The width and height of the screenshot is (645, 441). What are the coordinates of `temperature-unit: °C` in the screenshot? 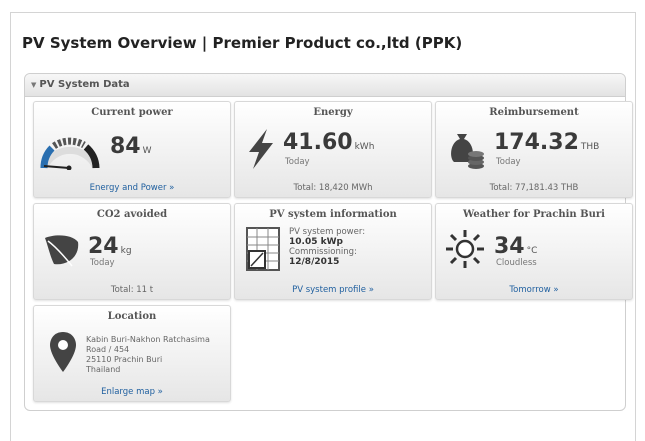 It's located at (532, 251).